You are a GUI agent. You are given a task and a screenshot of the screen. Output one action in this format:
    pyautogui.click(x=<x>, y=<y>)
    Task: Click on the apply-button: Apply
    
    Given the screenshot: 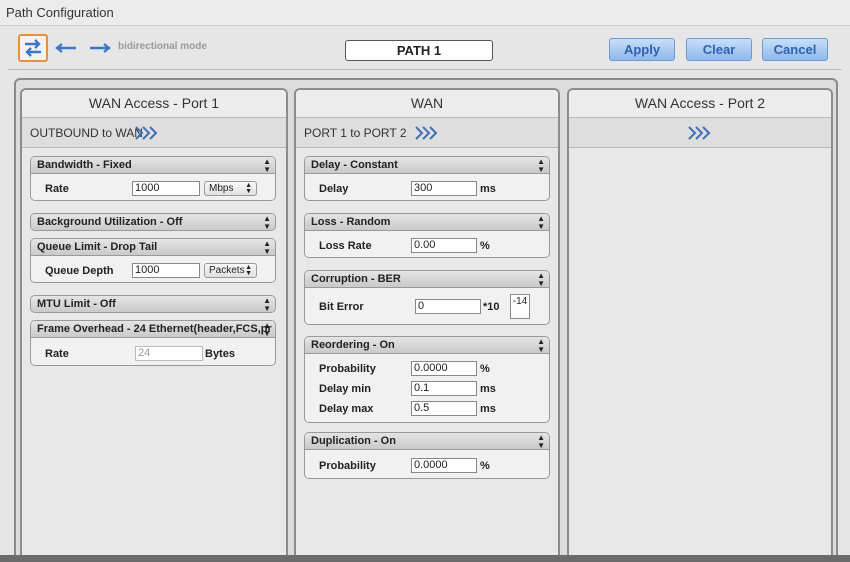 What is the action you would take?
    pyautogui.click(x=642, y=49)
    